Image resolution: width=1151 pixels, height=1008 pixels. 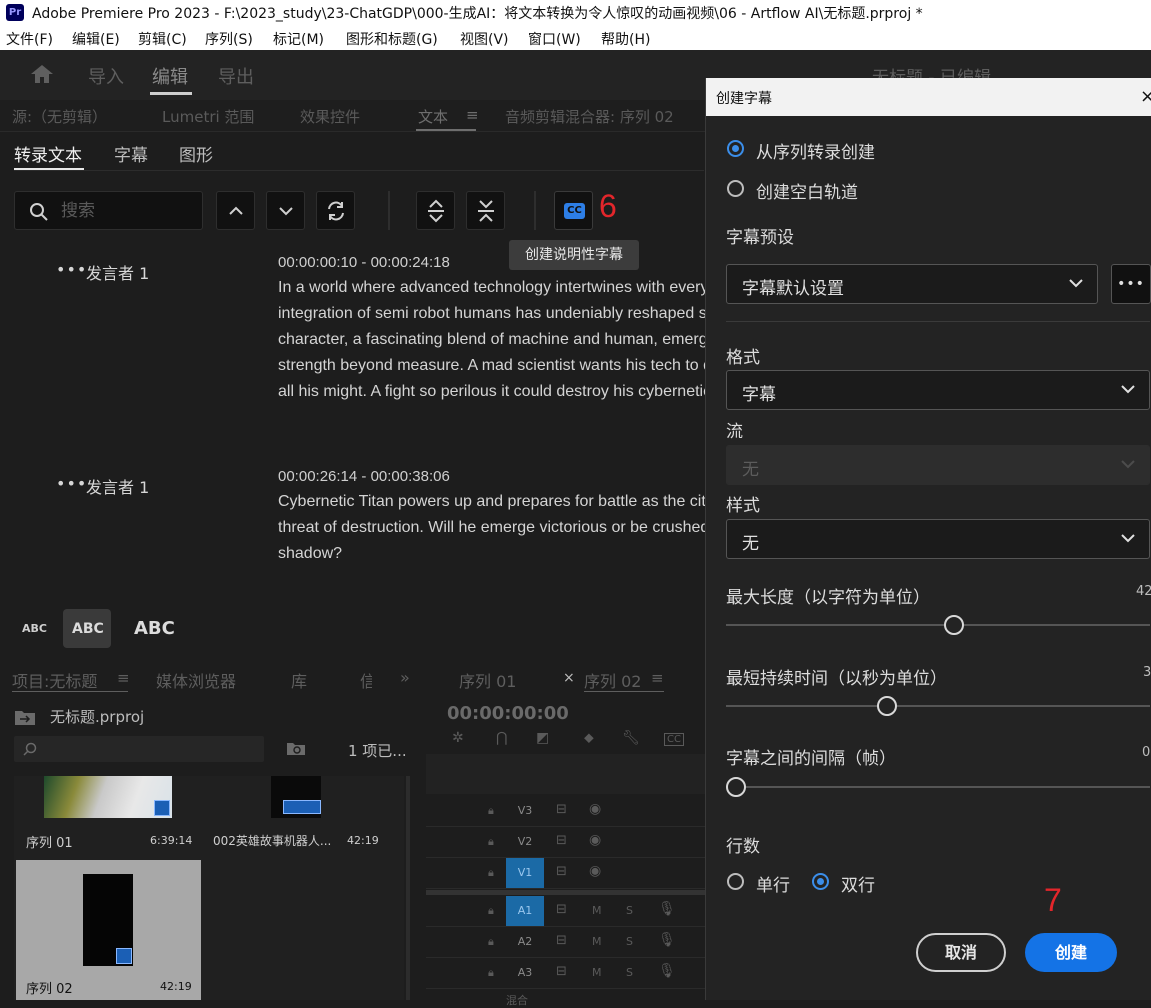 What do you see at coordinates (807, 190) in the screenshot?
I see `radio-blank-track-label: 创建空白轨道` at bounding box center [807, 190].